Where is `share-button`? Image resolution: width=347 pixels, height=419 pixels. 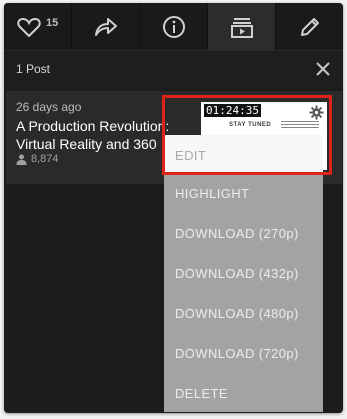 share-button is located at coordinates (106, 26).